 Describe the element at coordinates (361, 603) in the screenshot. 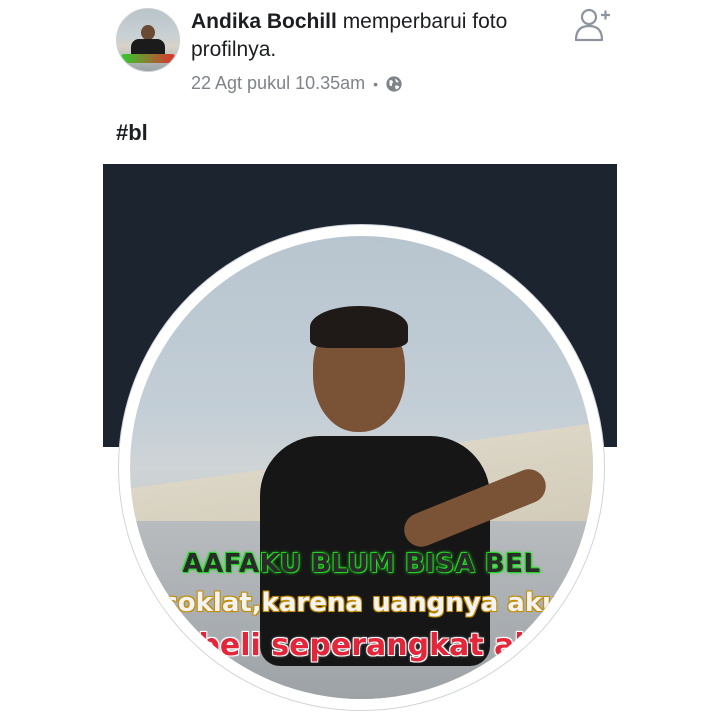

I see `photo-caption-line-2: coklat,karena uangnya aku` at that location.